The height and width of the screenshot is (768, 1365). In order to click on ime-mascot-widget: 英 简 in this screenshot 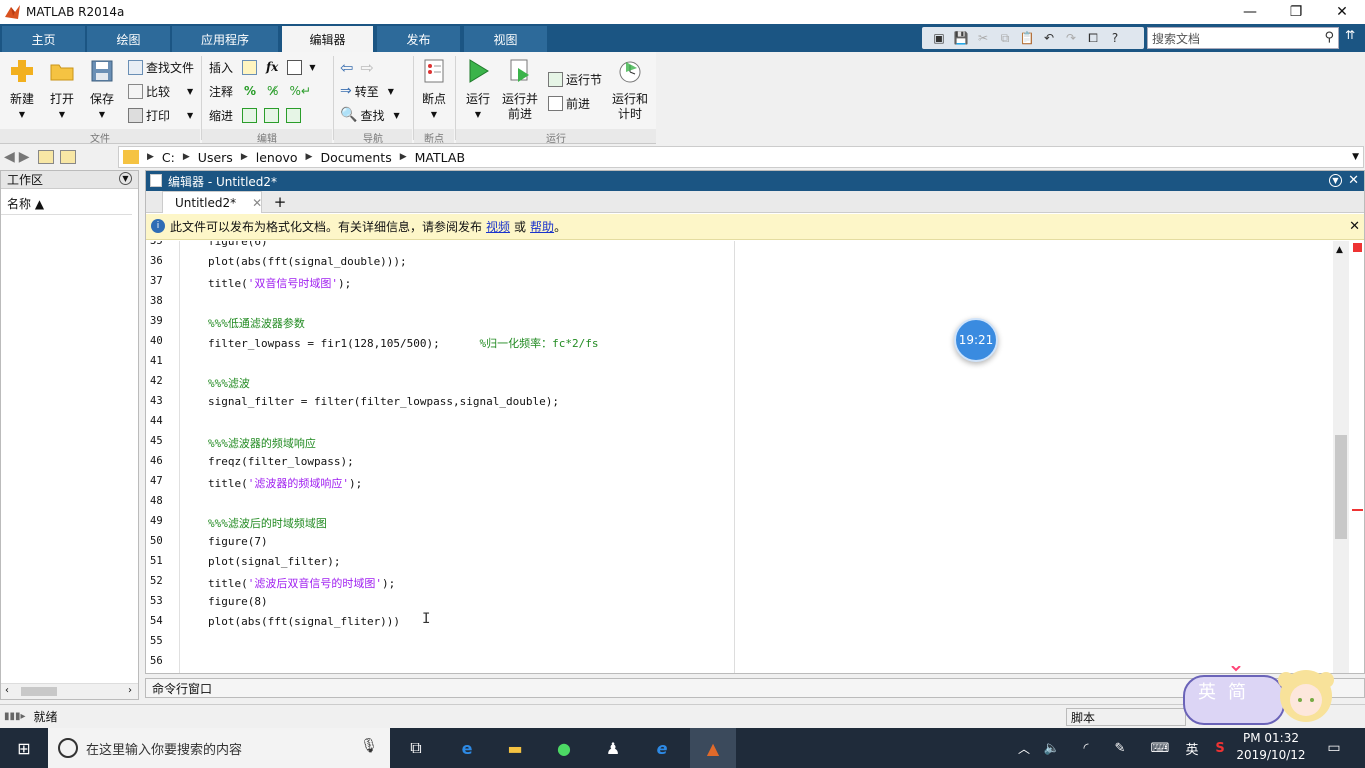, I will do `click(1262, 695)`.